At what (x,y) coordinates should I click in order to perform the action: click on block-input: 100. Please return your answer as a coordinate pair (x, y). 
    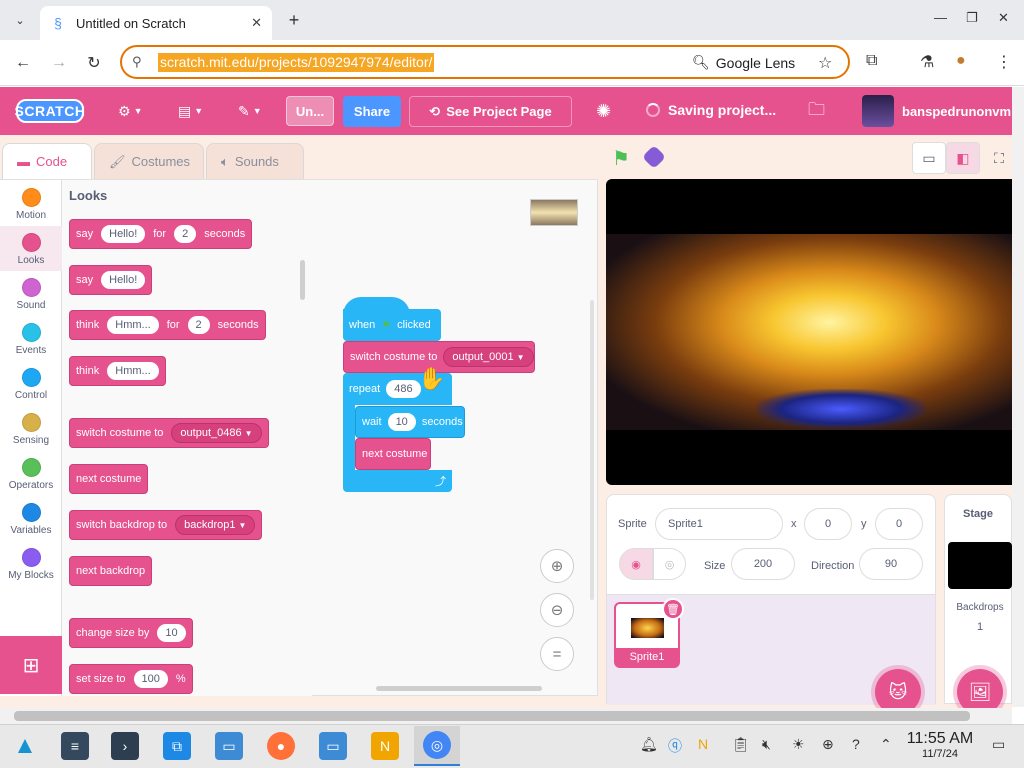
    Looking at the image, I should click on (150, 679).